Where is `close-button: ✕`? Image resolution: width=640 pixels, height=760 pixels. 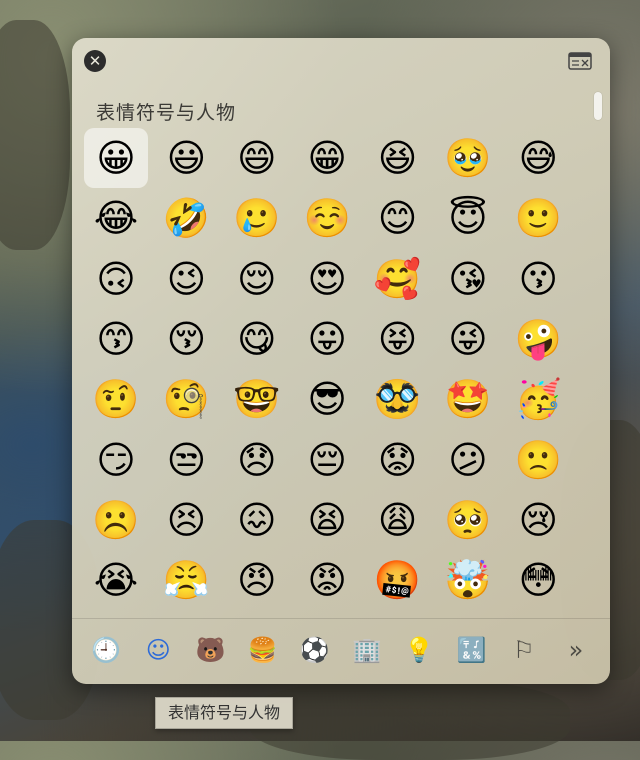
close-button: ✕ is located at coordinates (95, 61).